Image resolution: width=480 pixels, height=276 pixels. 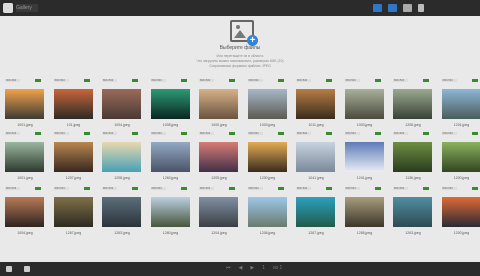 I want to click on toolbar-icons, so click(x=398, y=8).